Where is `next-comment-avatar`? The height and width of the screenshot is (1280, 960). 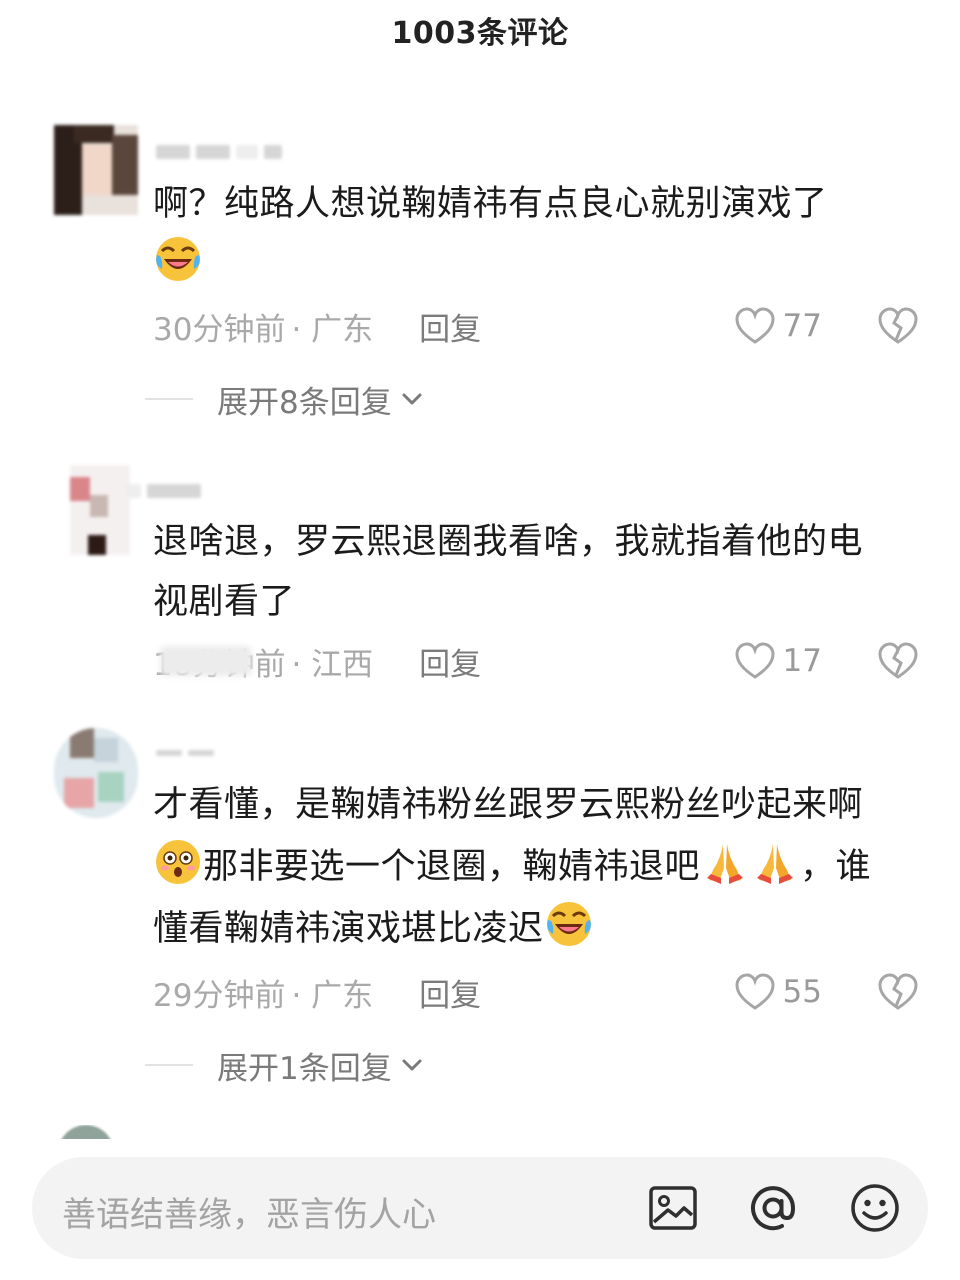
next-comment-avatar is located at coordinates (86, 1132).